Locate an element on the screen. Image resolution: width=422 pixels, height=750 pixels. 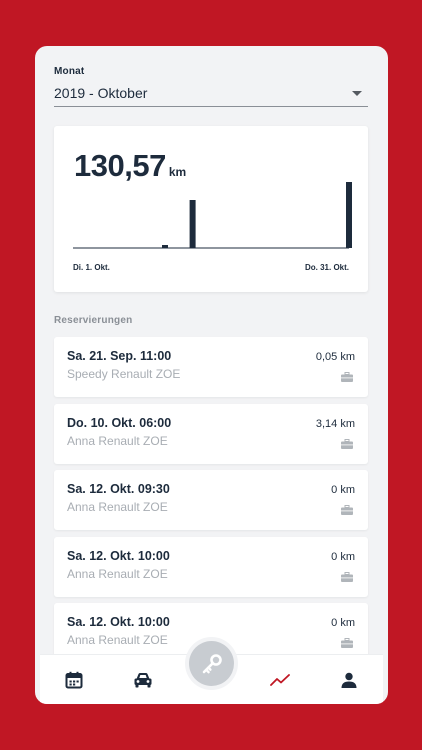
reservation-item: Sa. 12. Okt. 09:30 Anna Renault ZOE 0 km is located at coordinates (211, 500).